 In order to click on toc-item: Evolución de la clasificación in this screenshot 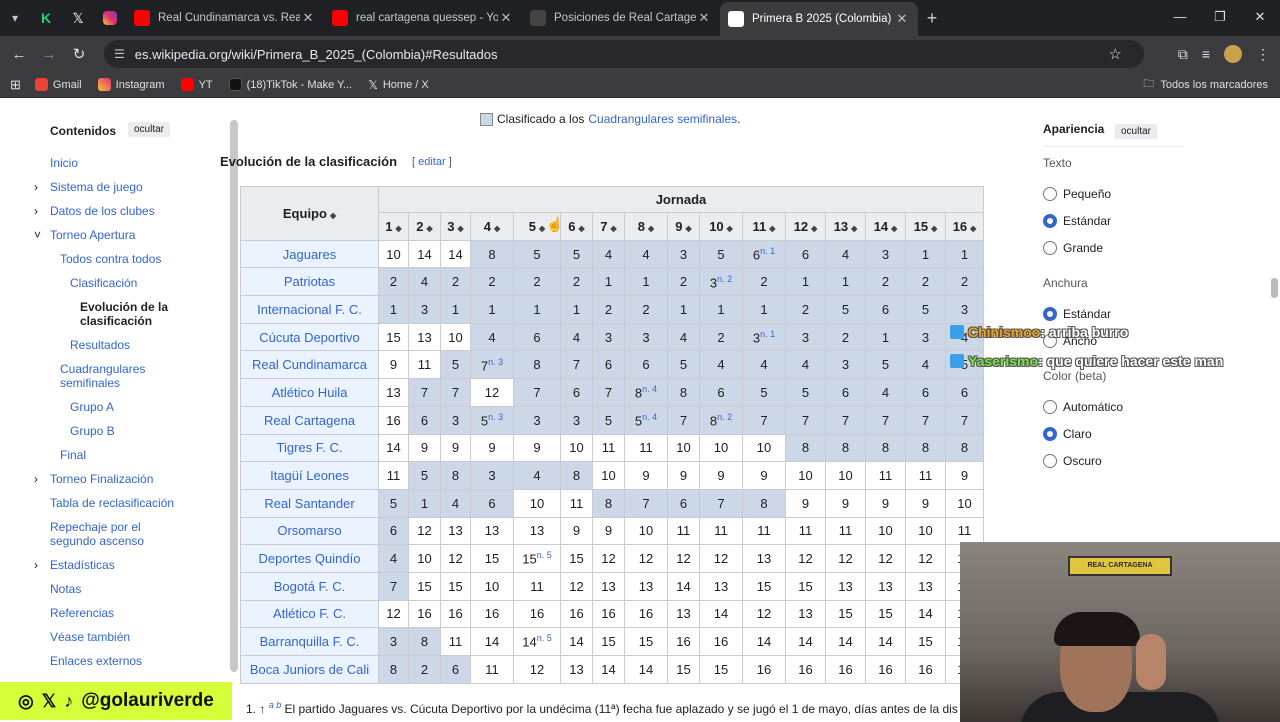, I will do `click(128, 314)`.